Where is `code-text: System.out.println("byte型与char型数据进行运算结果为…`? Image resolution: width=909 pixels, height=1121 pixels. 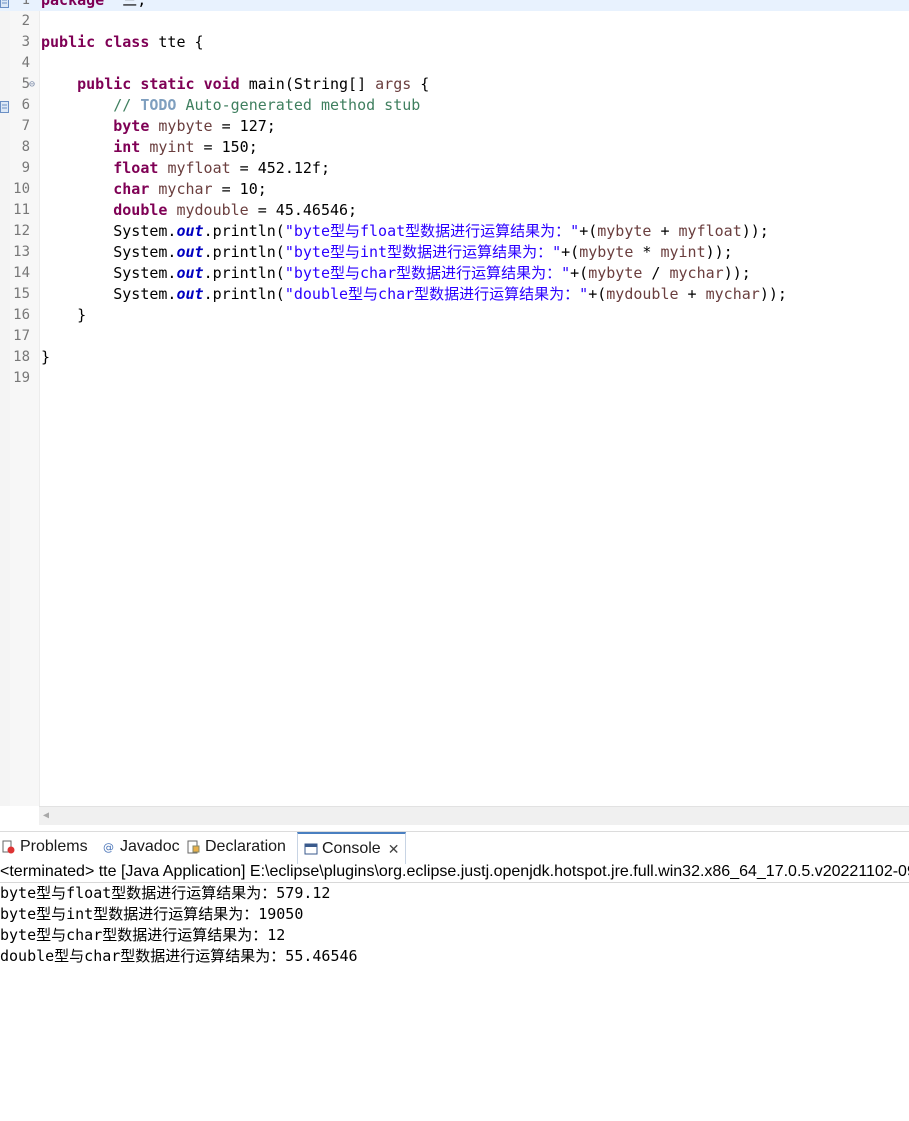 code-text: System.out.println("byte型与char型数据进行运算结果为… is located at coordinates (396, 273).